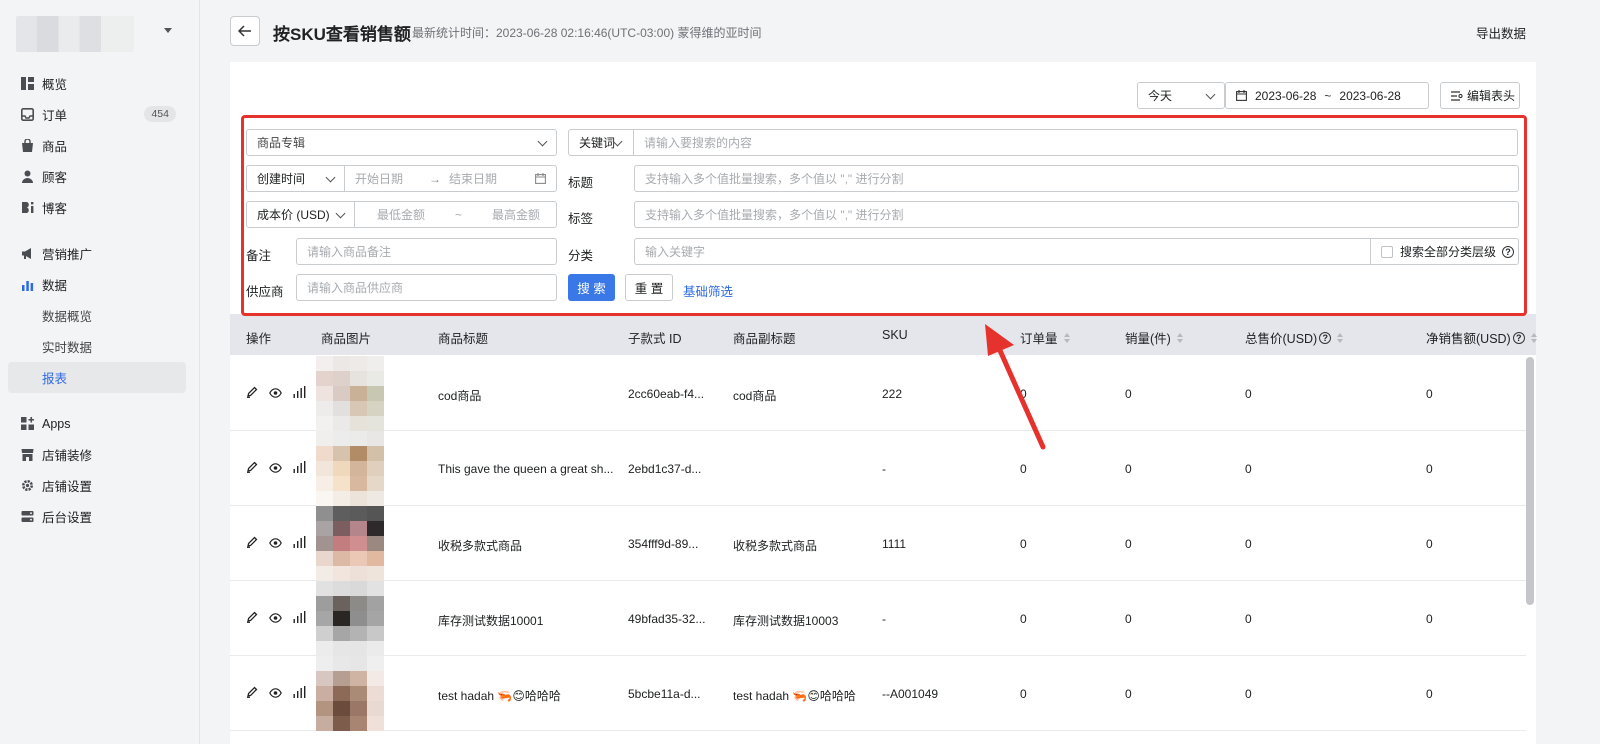 The image size is (1600, 744). What do you see at coordinates (97, 284) in the screenshot?
I see `sidebar-item-analytics: 数据` at bounding box center [97, 284].